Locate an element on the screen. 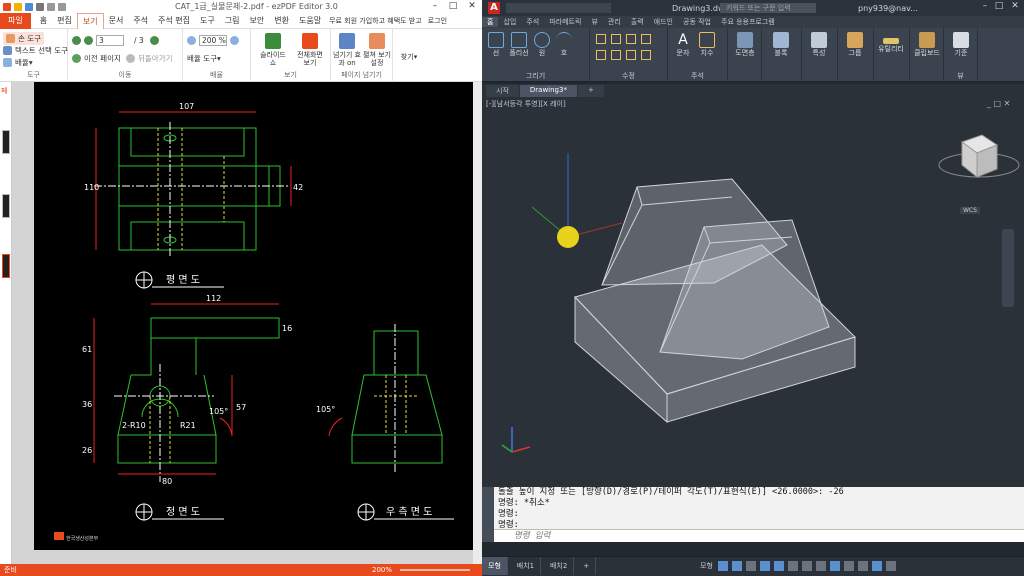 The width and height of the screenshot is (1024, 576). cad-minimize-button: – is located at coordinates (985, 6).